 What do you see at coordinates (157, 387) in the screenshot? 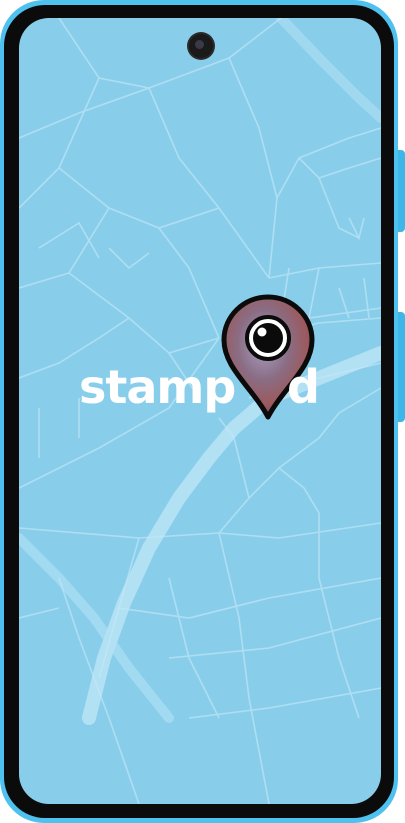
I see `logo-text-left: stamp` at bounding box center [157, 387].